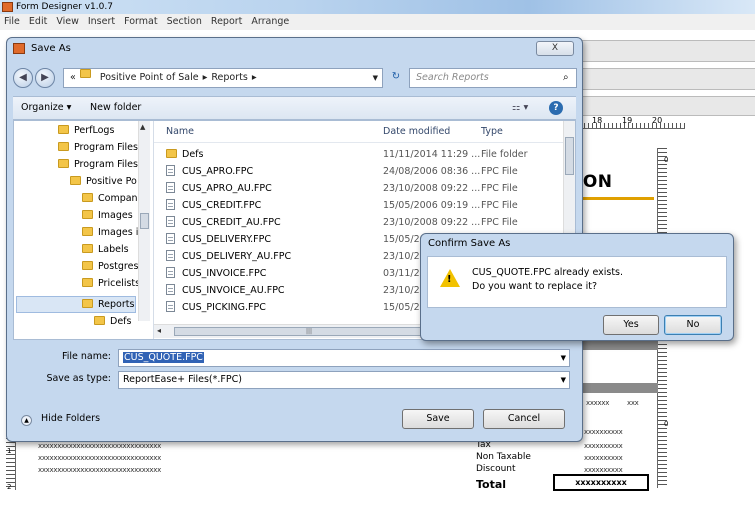 Image resolution: width=755 pixels, height=507 pixels. Describe the element at coordinates (294, 49) in the screenshot. I see `save-as-title-bar: Save As X` at that location.